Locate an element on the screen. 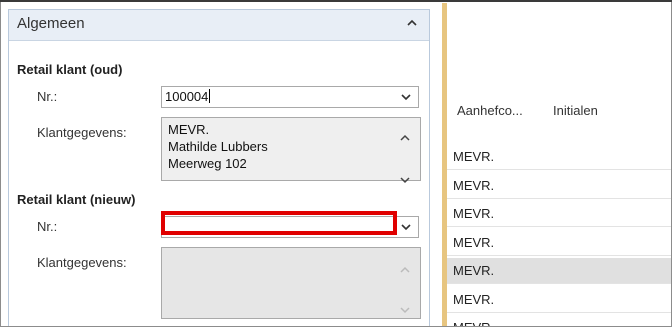 The height and width of the screenshot is (327, 672). new-nr-label: Nr.: is located at coordinates (47, 226).